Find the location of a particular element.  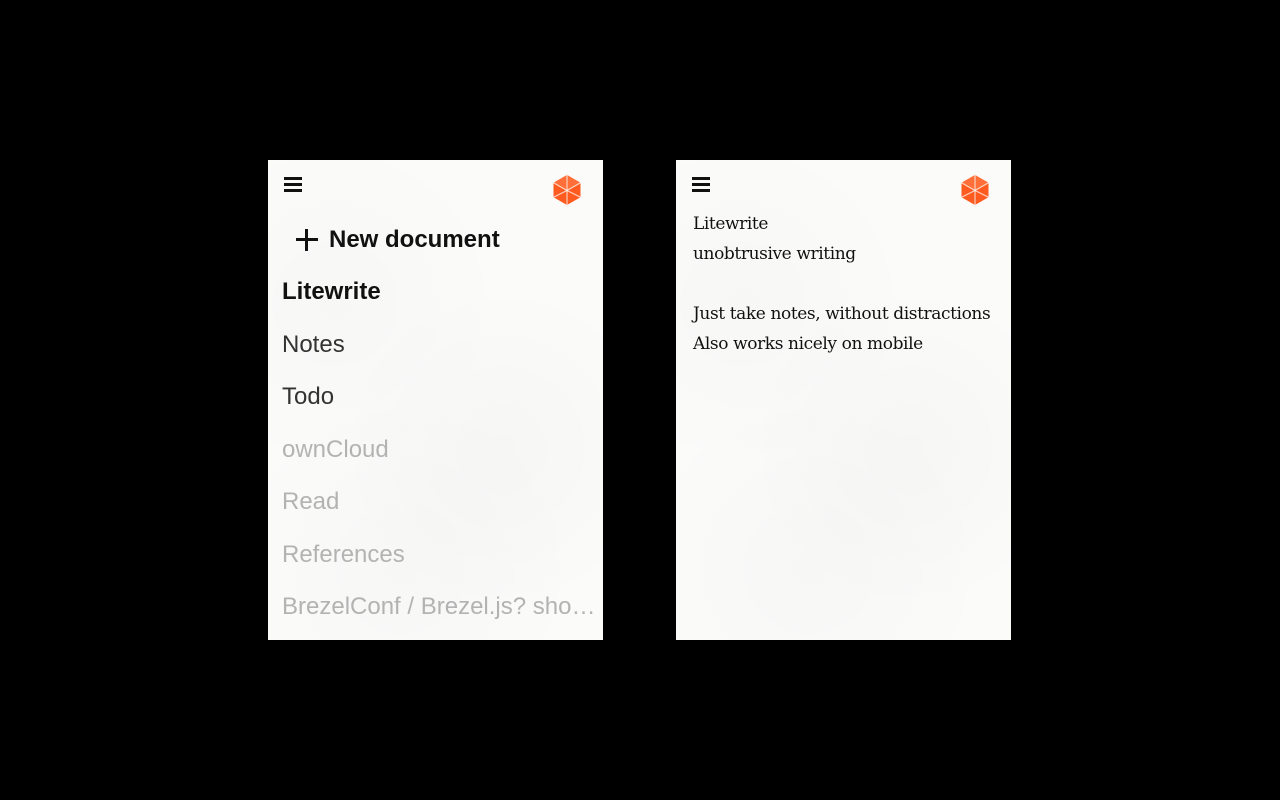

document-list-item: ownCloud is located at coordinates (442, 458).